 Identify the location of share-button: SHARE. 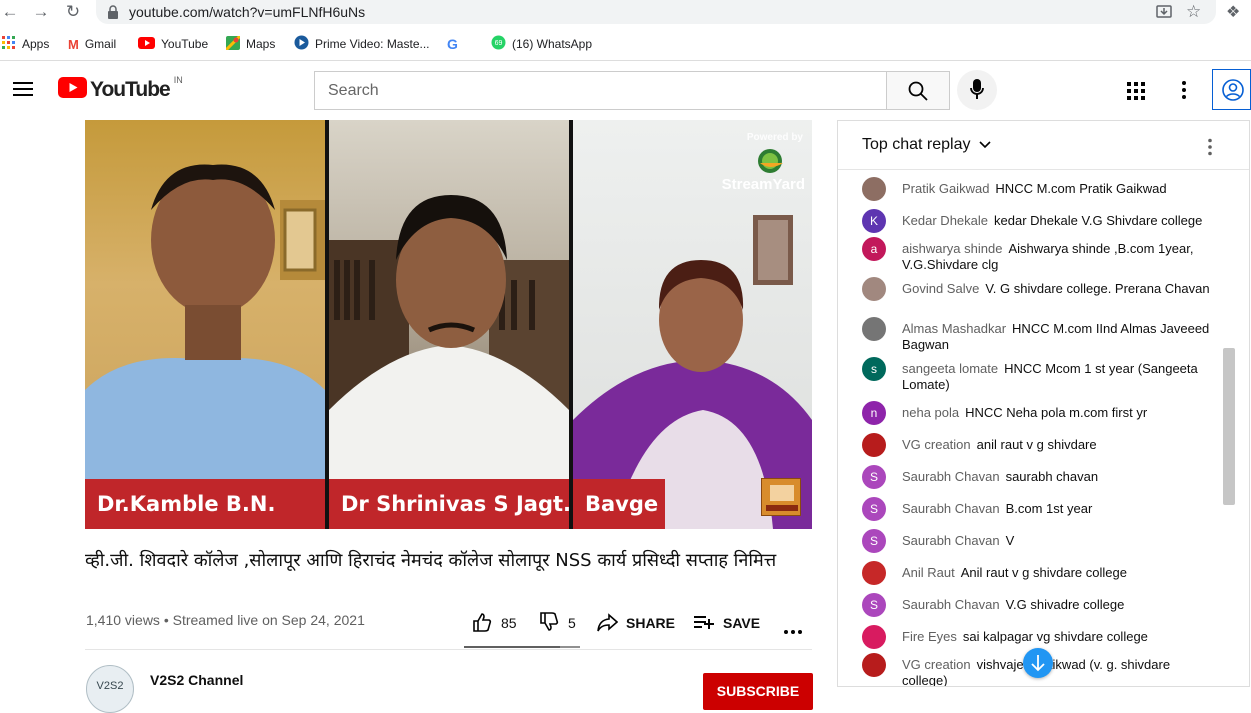
(635, 623).